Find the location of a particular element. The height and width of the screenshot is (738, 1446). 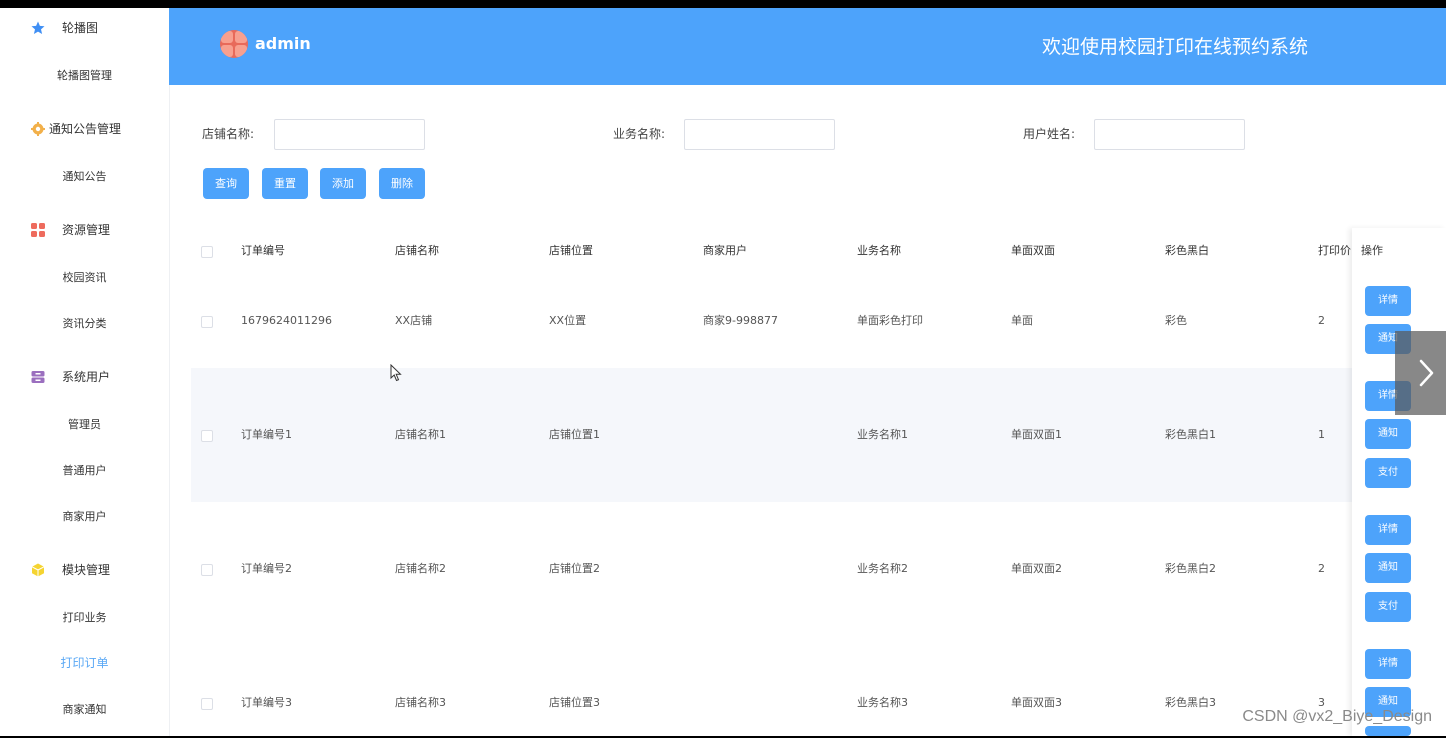

user-name-input is located at coordinates (1169, 134).